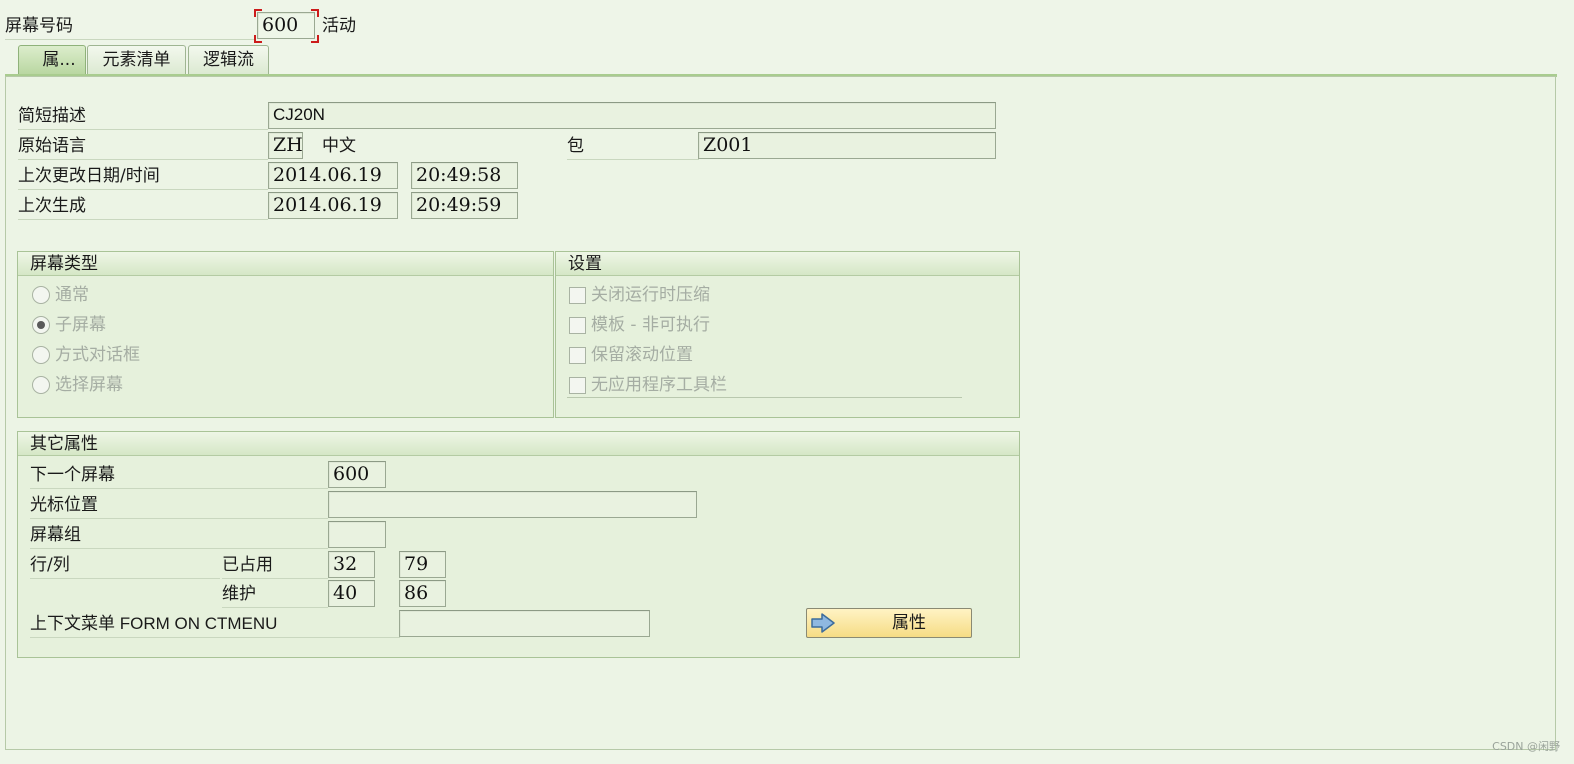 Image resolution: width=1574 pixels, height=764 pixels. Describe the element at coordinates (333, 175) in the screenshot. I see `last-changed-date-field: 2014.06.19` at that location.